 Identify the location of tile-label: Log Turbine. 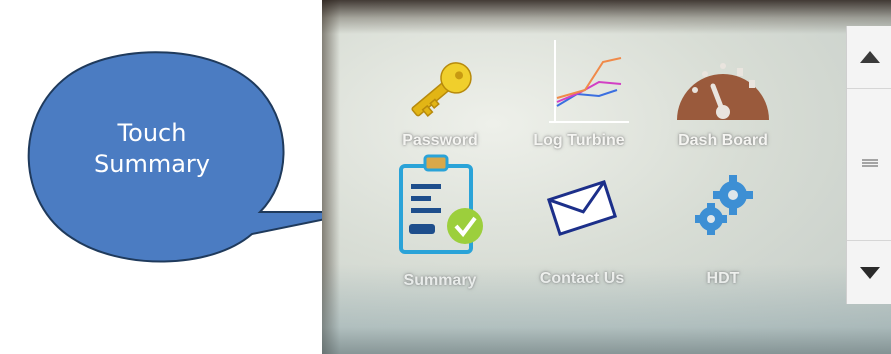
(579, 140).